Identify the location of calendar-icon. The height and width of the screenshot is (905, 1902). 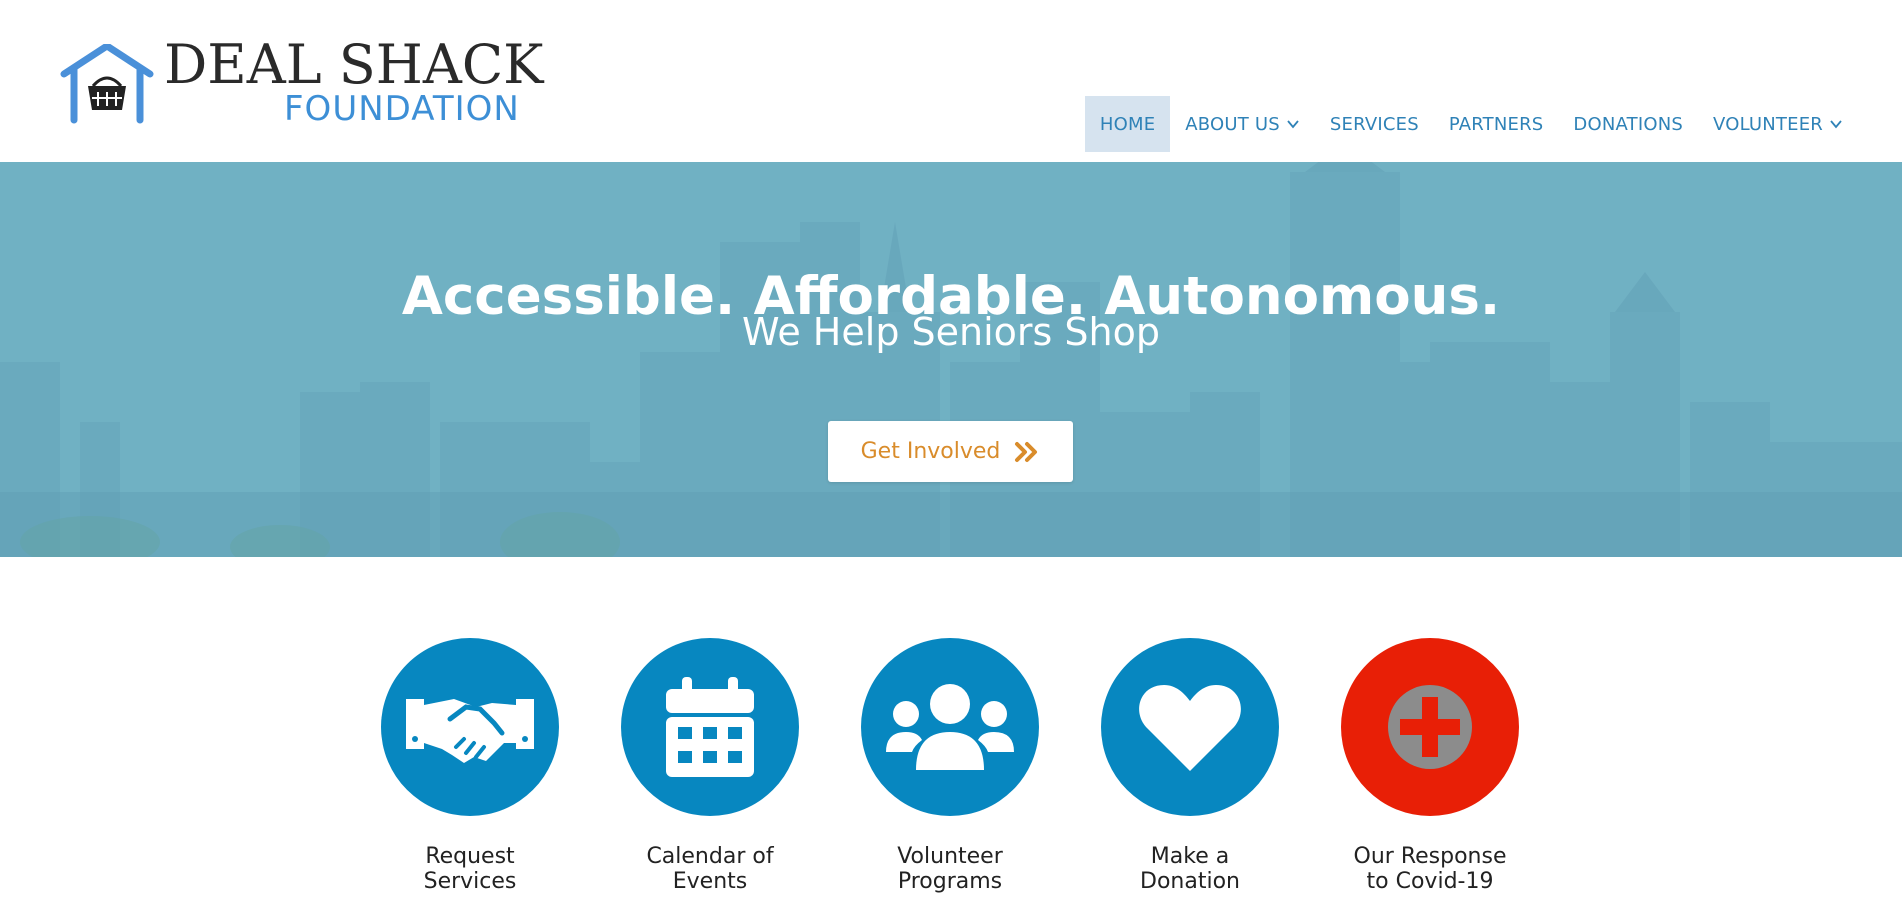
(710, 727).